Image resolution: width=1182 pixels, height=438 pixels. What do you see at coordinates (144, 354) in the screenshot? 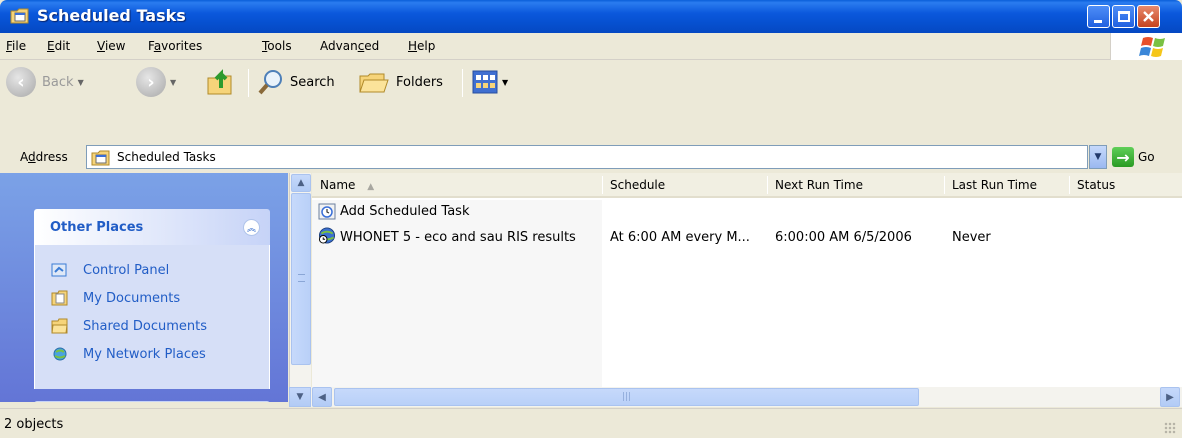
I see `place-label: My Network Places` at bounding box center [144, 354].